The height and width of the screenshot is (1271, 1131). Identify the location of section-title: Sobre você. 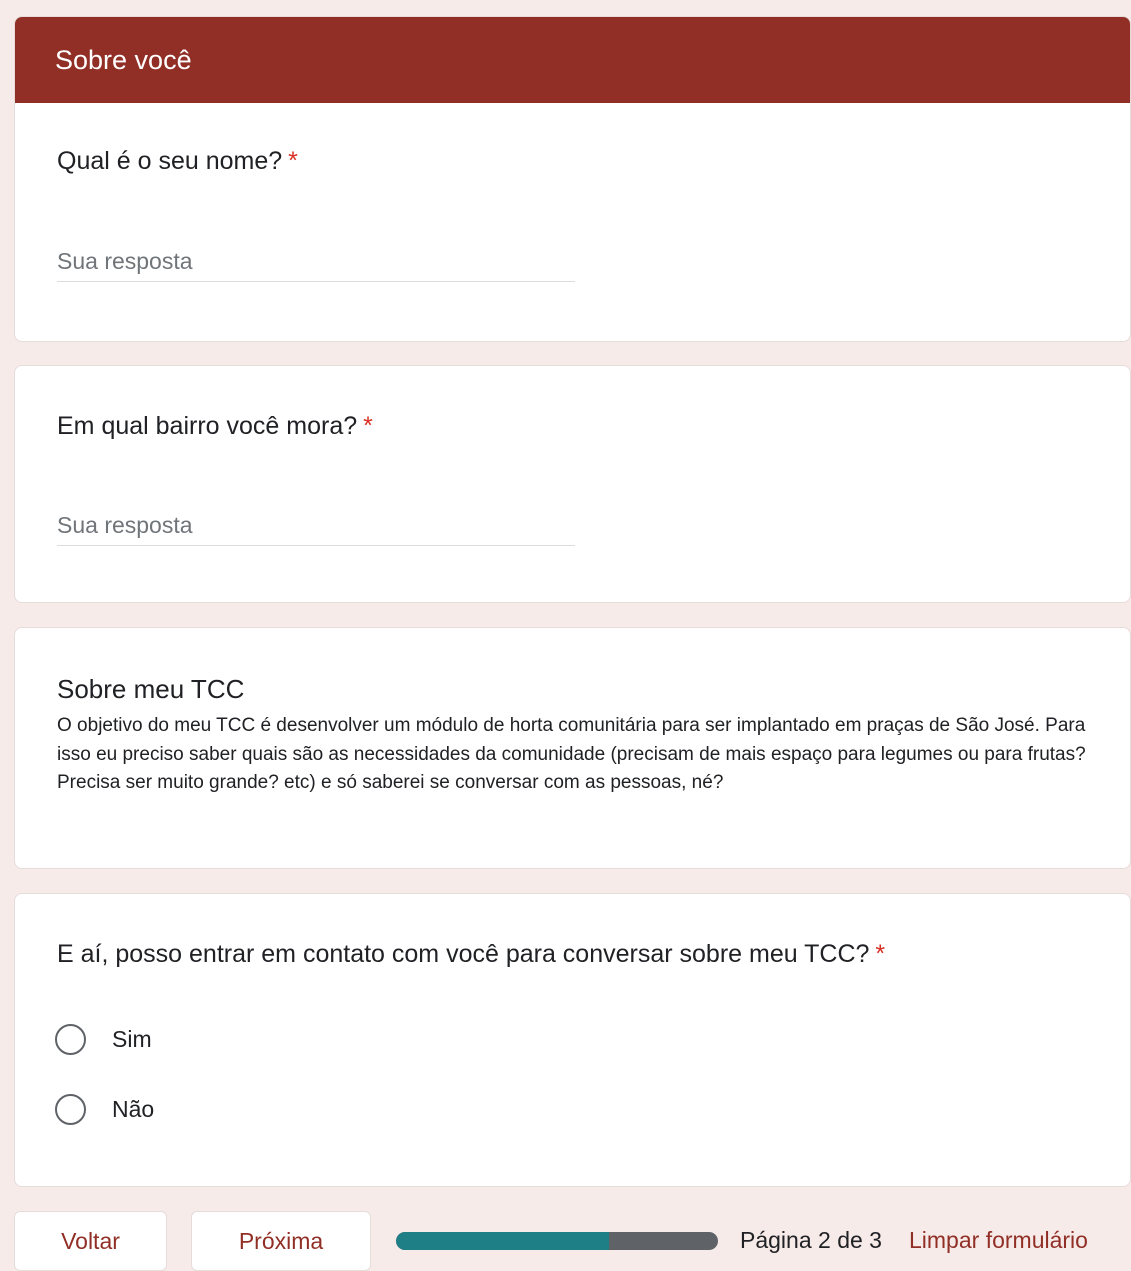
(123, 59).